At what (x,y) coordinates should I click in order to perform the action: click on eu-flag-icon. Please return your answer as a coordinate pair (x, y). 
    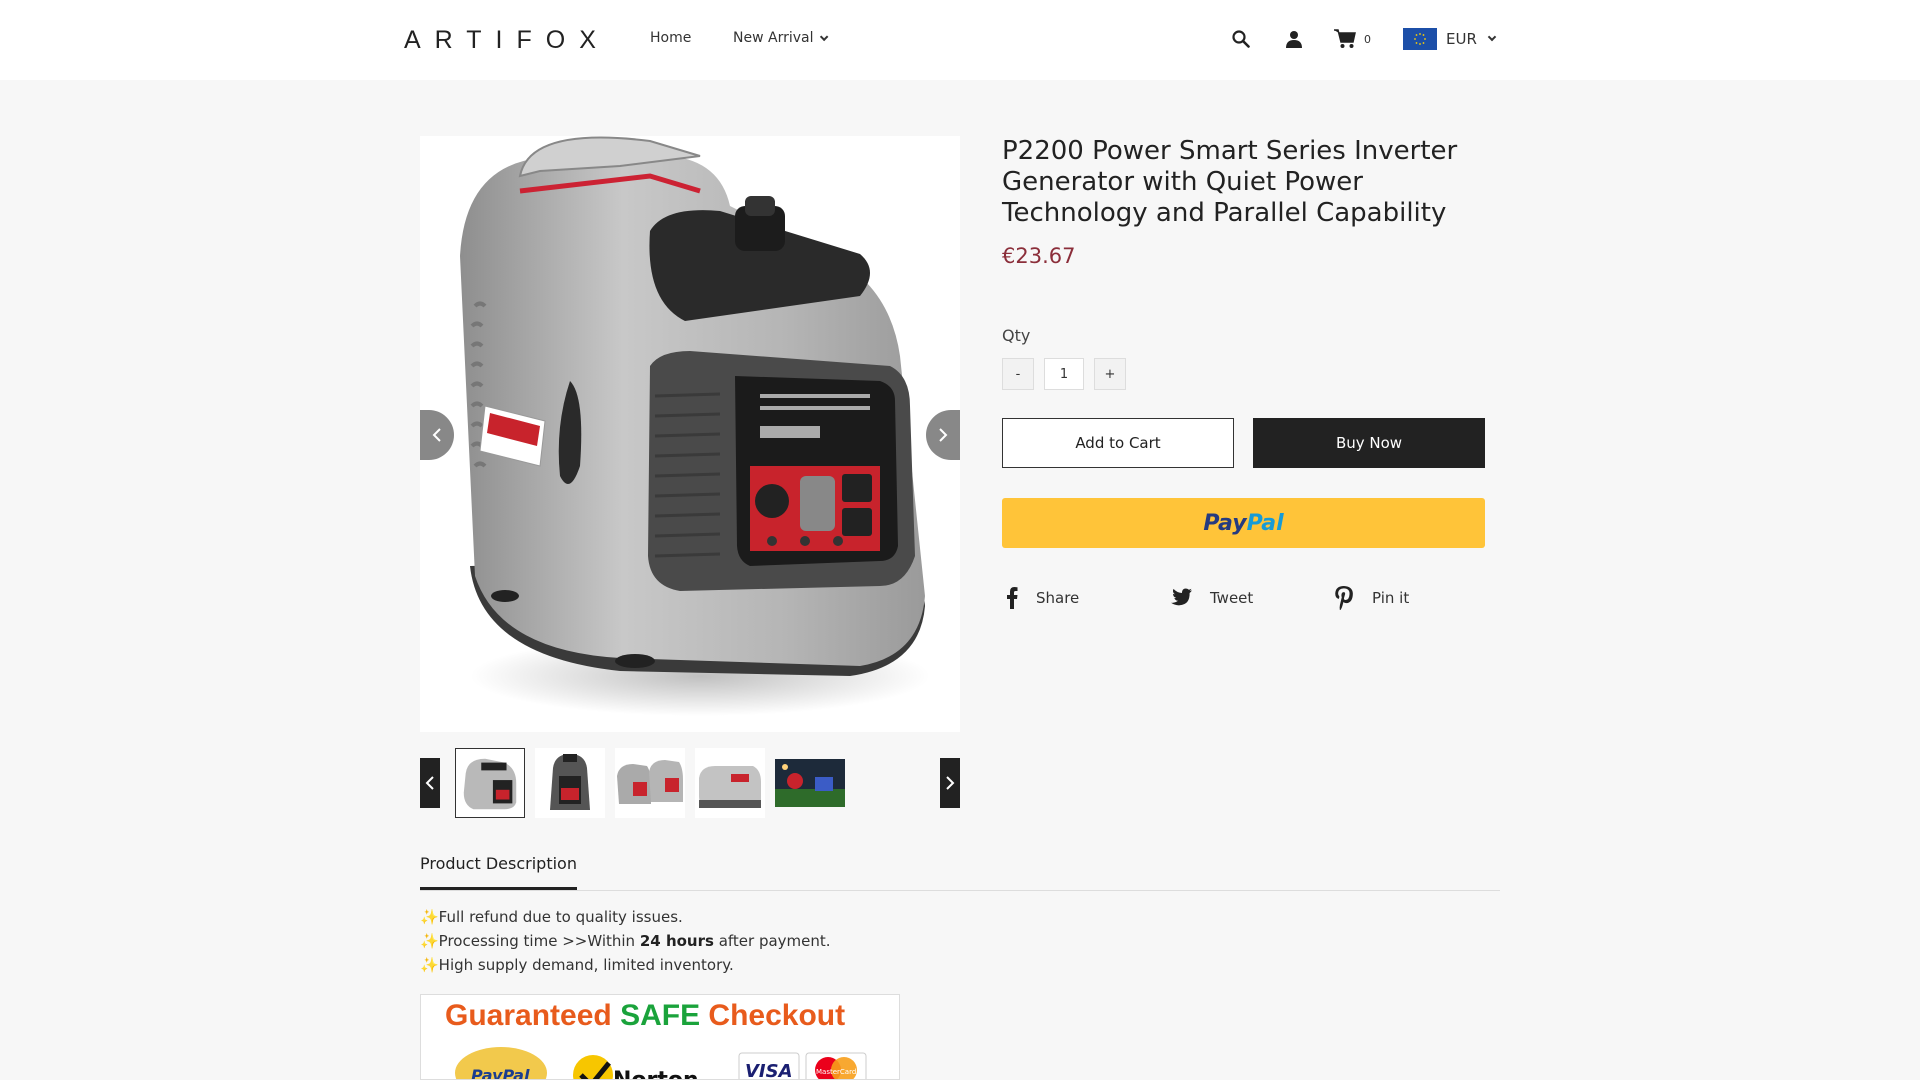
    Looking at the image, I should click on (1420, 39).